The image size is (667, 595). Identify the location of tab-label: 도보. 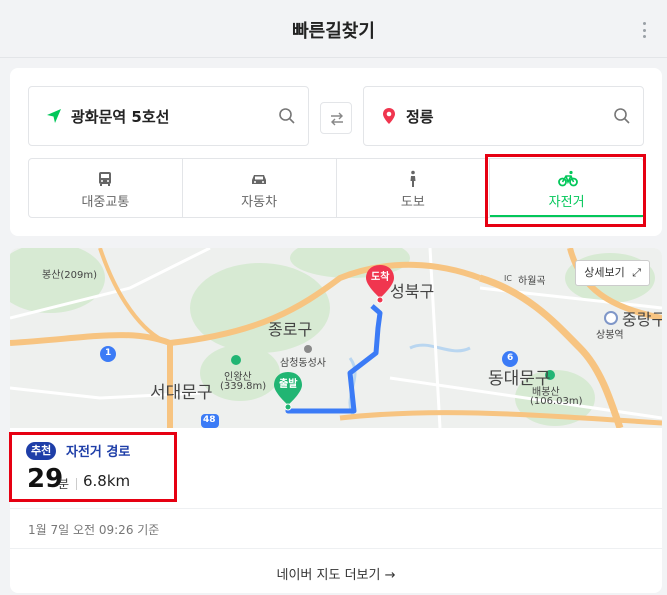
(412, 202).